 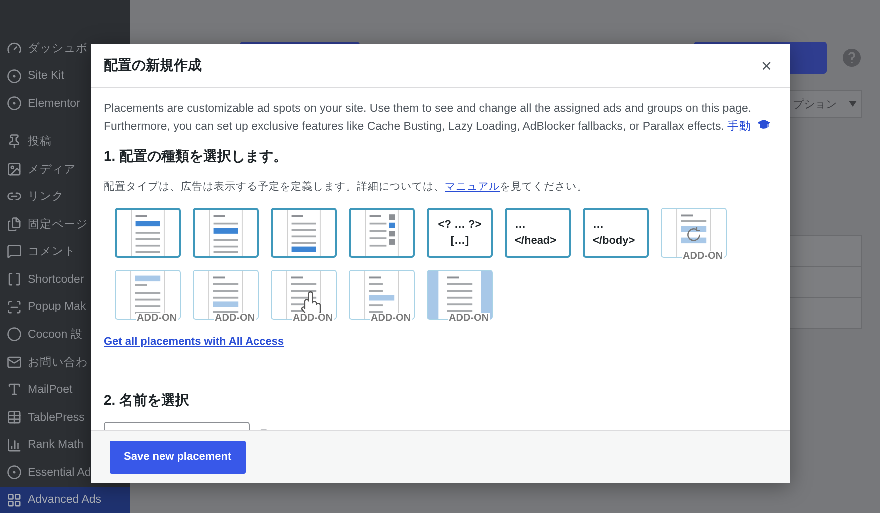 I want to click on step-heading: 2. 名前を選択, so click(x=147, y=401).